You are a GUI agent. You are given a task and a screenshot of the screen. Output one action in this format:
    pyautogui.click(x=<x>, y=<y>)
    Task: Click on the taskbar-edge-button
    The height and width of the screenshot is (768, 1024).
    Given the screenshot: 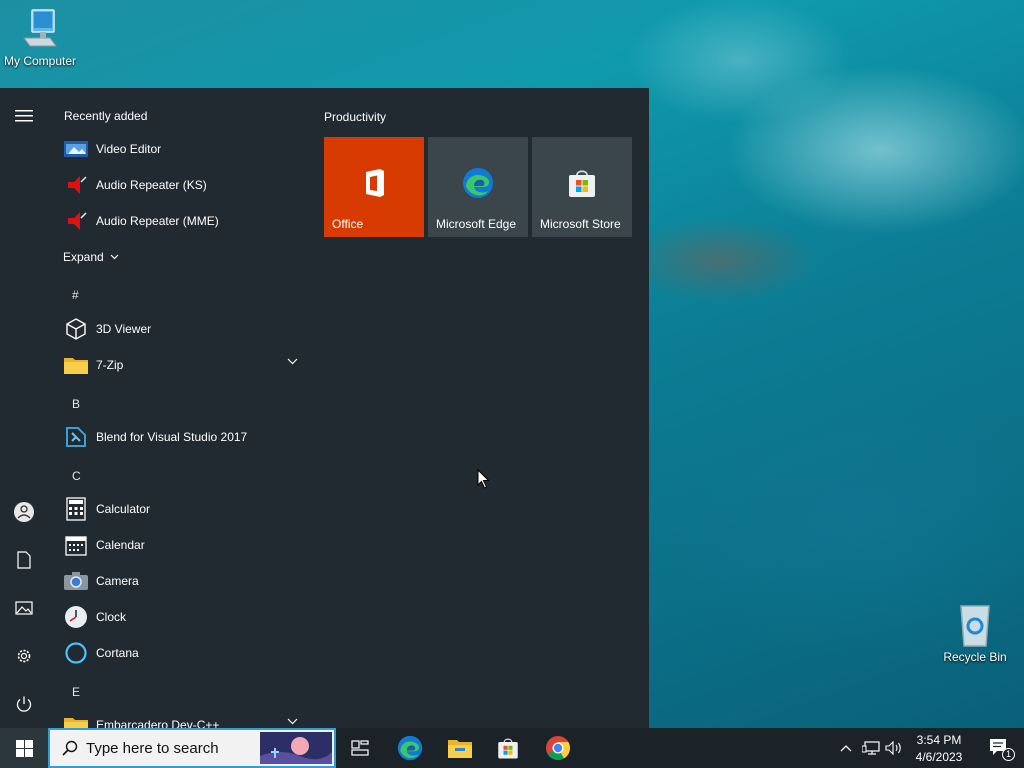 What is the action you would take?
    pyautogui.click(x=410, y=748)
    